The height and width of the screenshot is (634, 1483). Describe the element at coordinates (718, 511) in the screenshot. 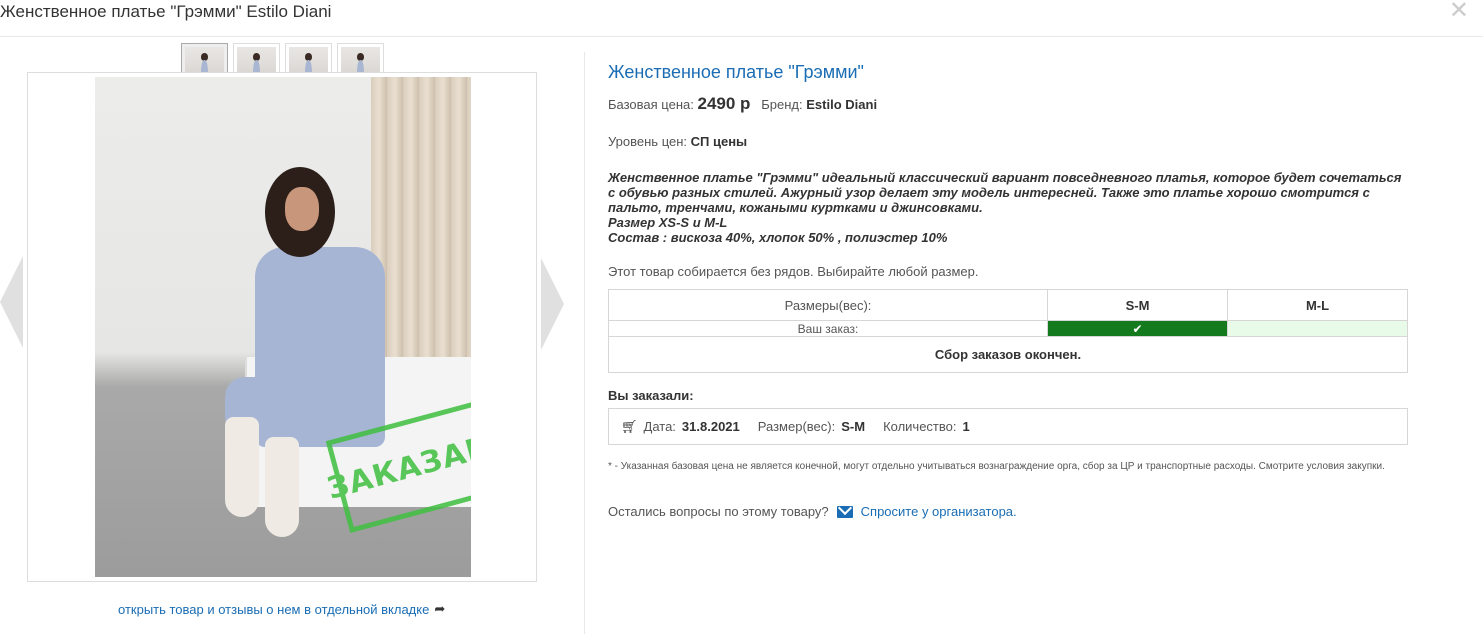

I see `ask-question: Остались вопросы по этому товару?` at that location.